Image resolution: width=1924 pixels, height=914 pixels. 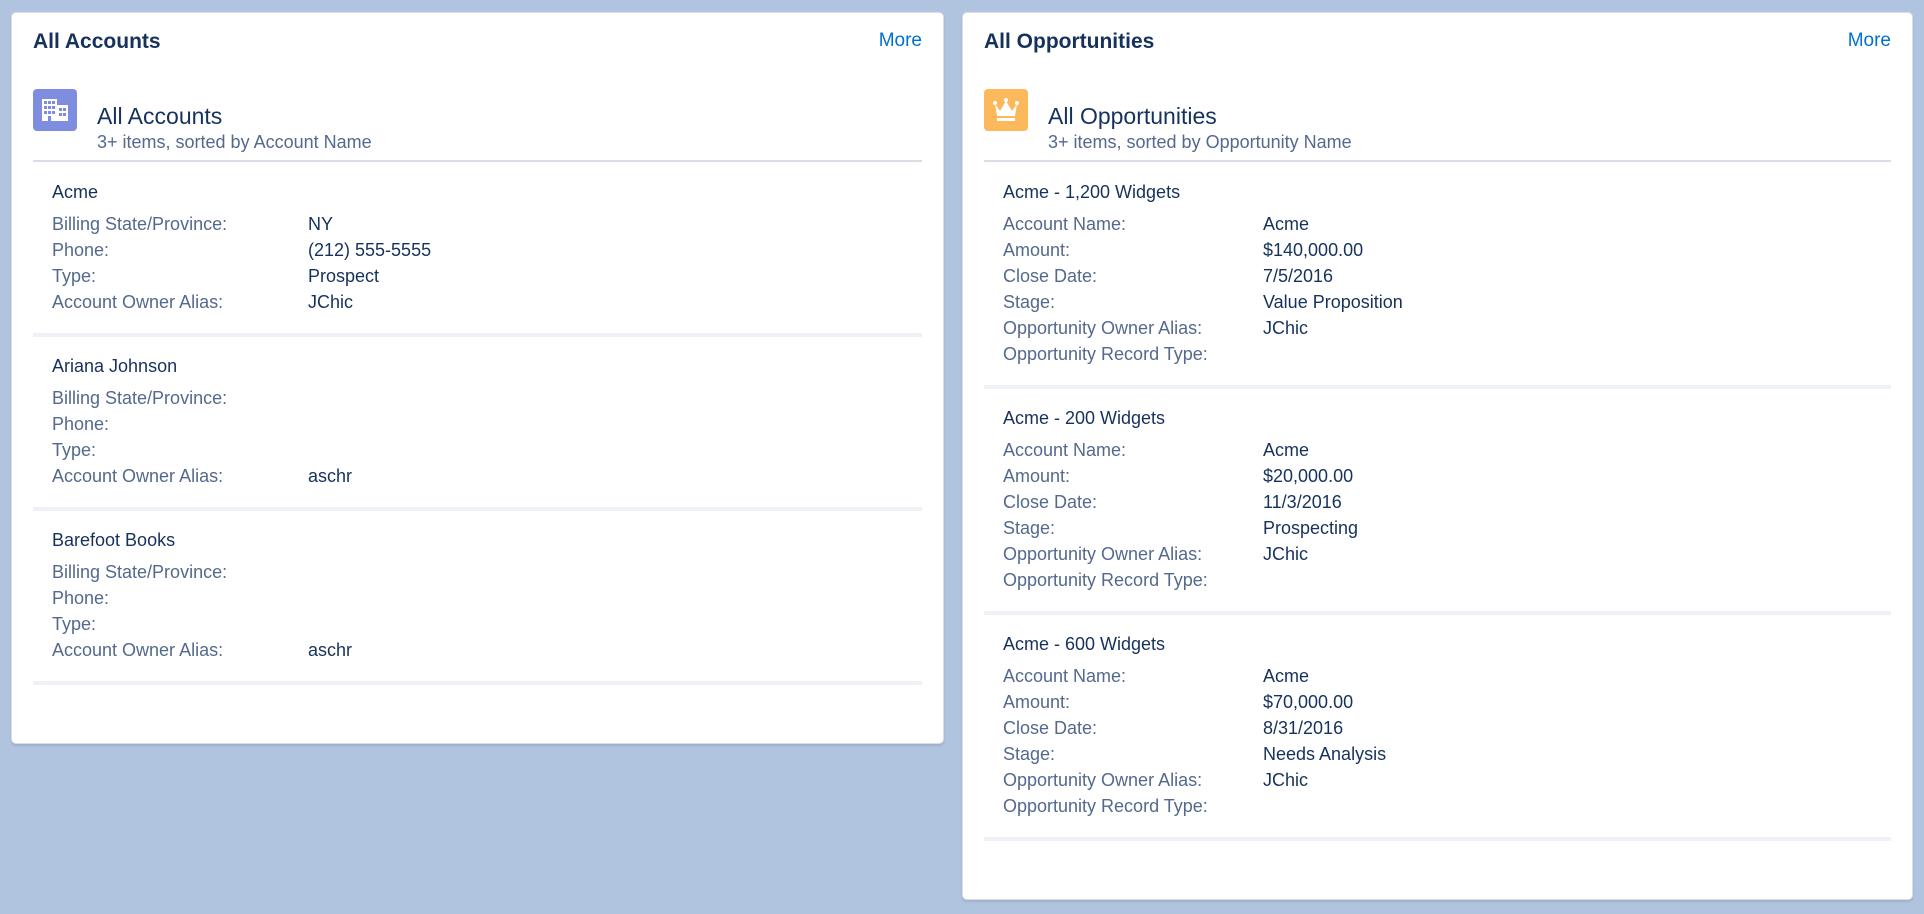 I want to click on field-row: Close Date: 7/5/2016, so click(x=1447, y=276).